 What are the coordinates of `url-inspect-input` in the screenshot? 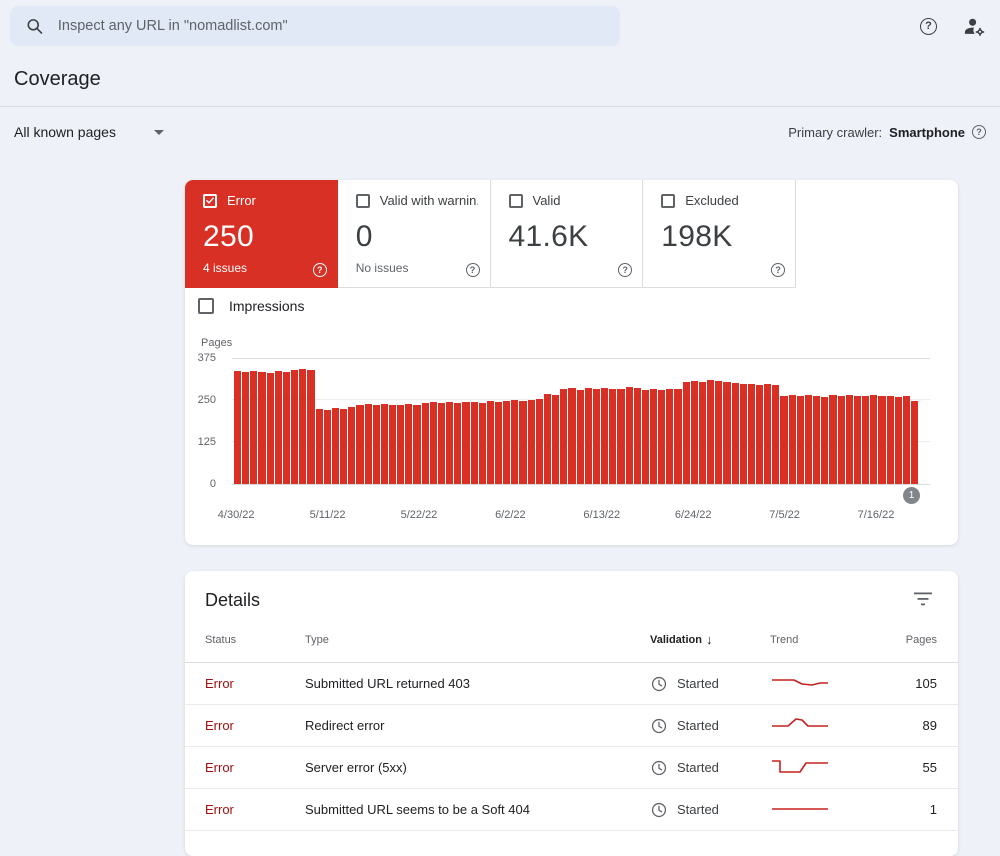 It's located at (331, 26).